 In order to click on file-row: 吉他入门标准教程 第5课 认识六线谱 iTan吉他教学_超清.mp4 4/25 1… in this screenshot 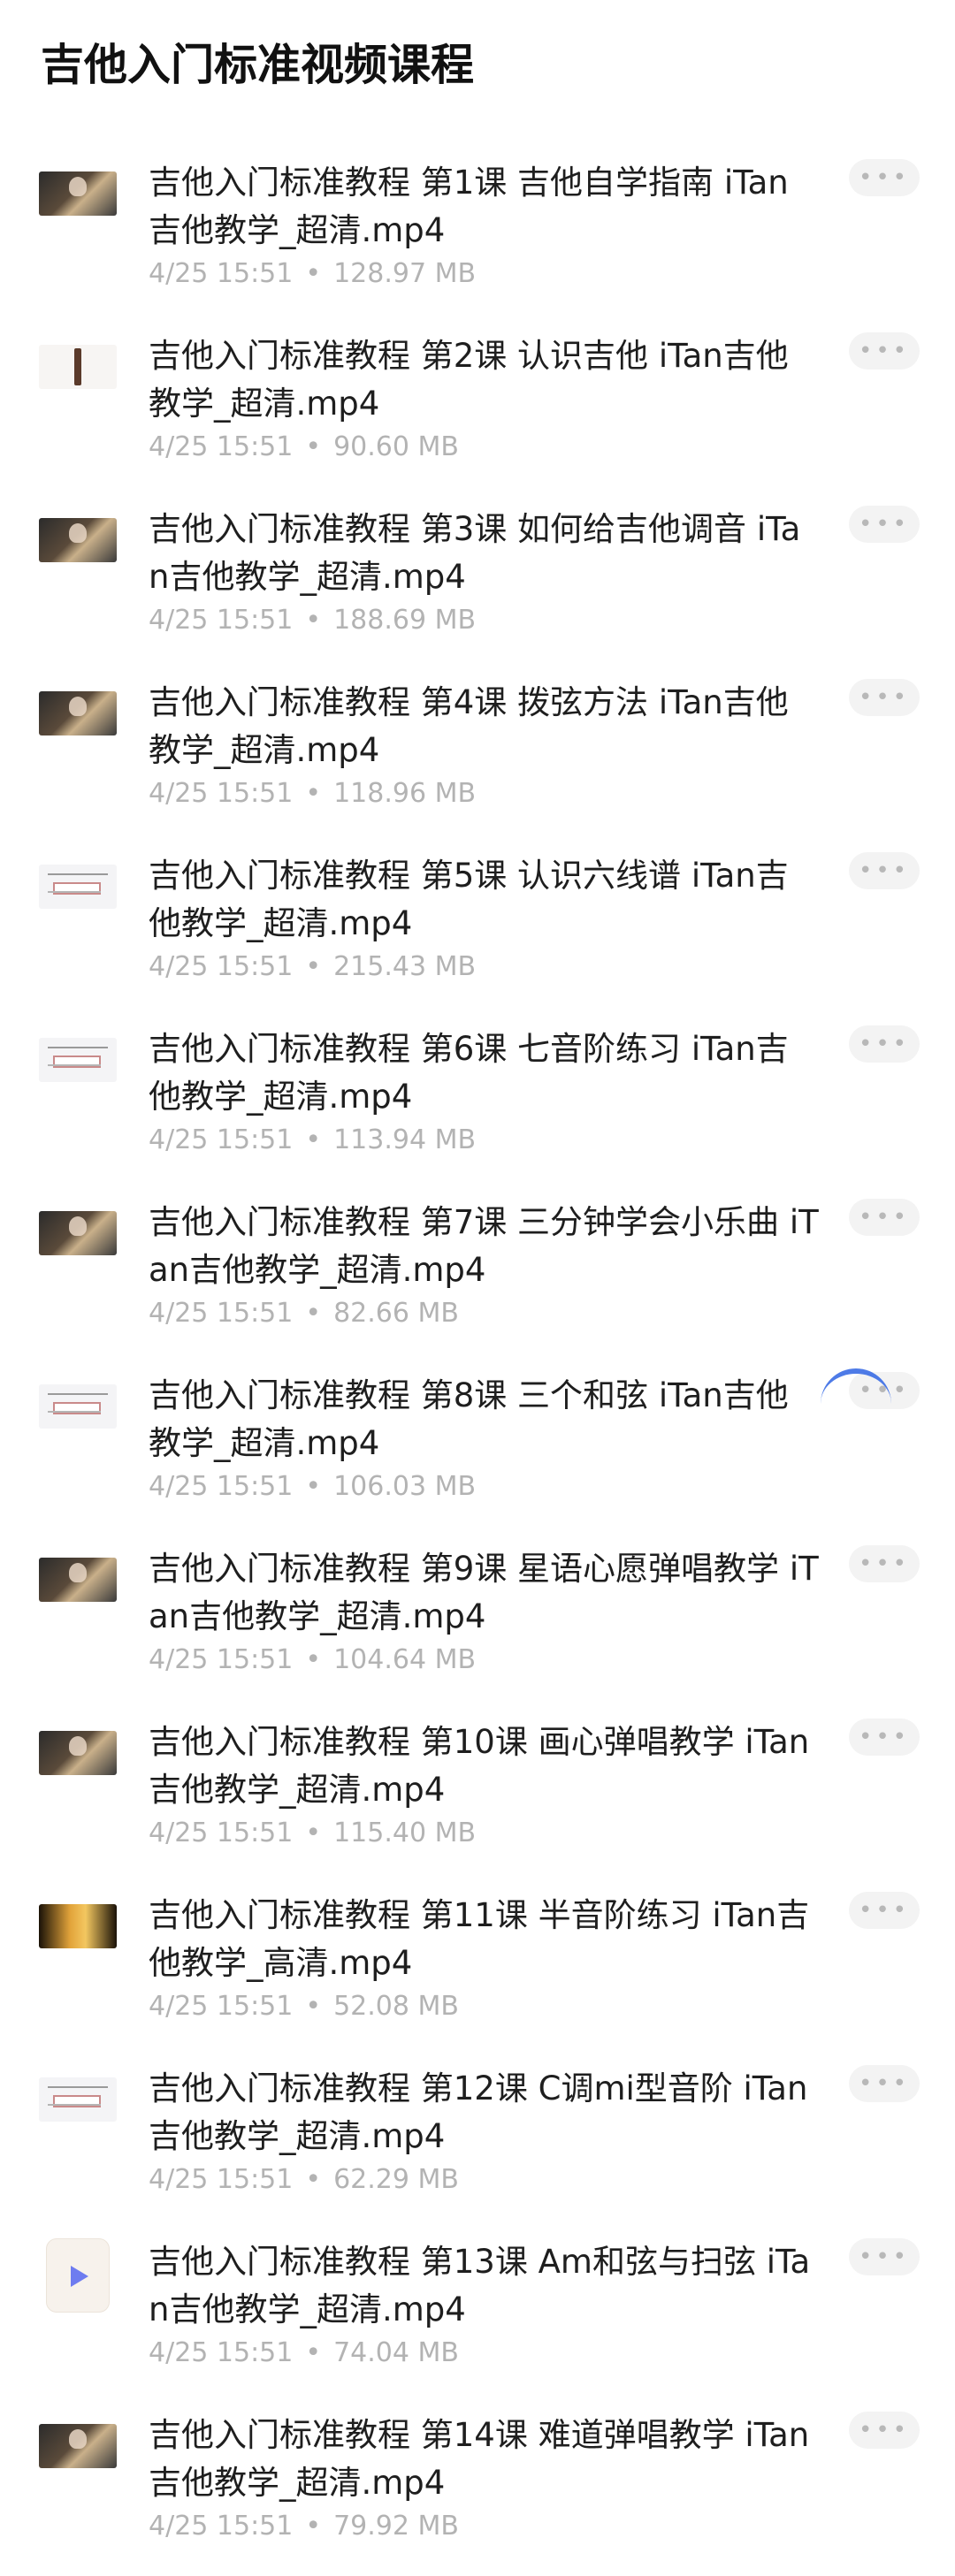, I will do `click(477, 930)`.